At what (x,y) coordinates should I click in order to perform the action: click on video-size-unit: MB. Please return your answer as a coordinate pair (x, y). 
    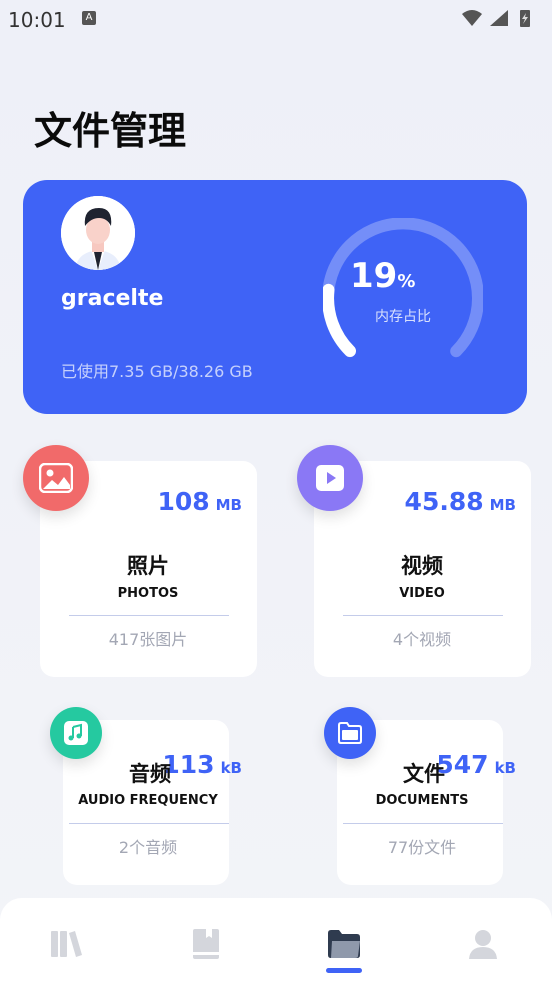
    Looking at the image, I should click on (502, 505).